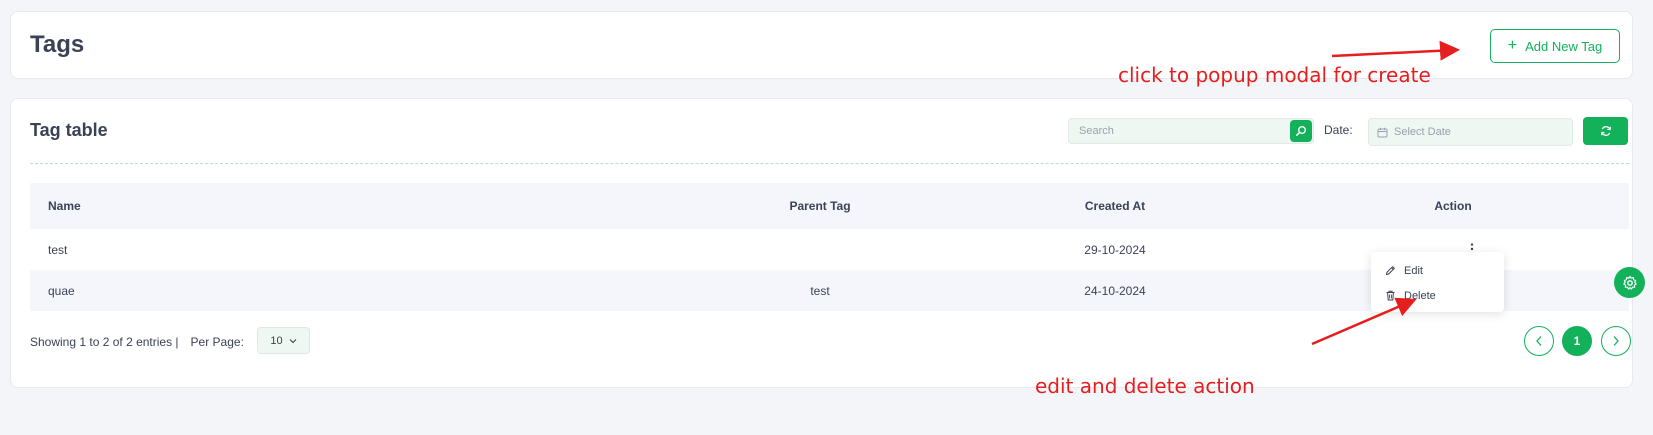 This screenshot has height=435, width=1653. Describe the element at coordinates (104, 342) in the screenshot. I see `entries-text: Showing 1 to 2 of 2 entries |` at that location.